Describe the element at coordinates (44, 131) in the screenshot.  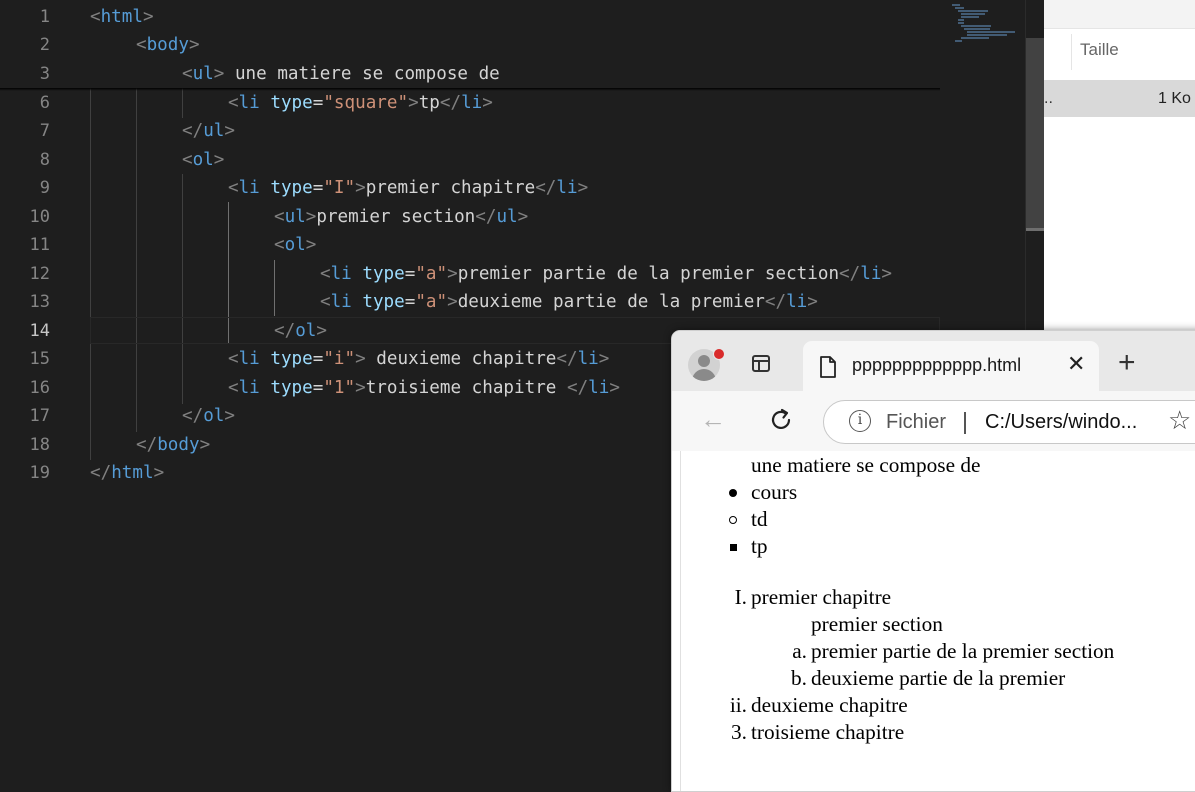
I see `line-number: 7` at that location.